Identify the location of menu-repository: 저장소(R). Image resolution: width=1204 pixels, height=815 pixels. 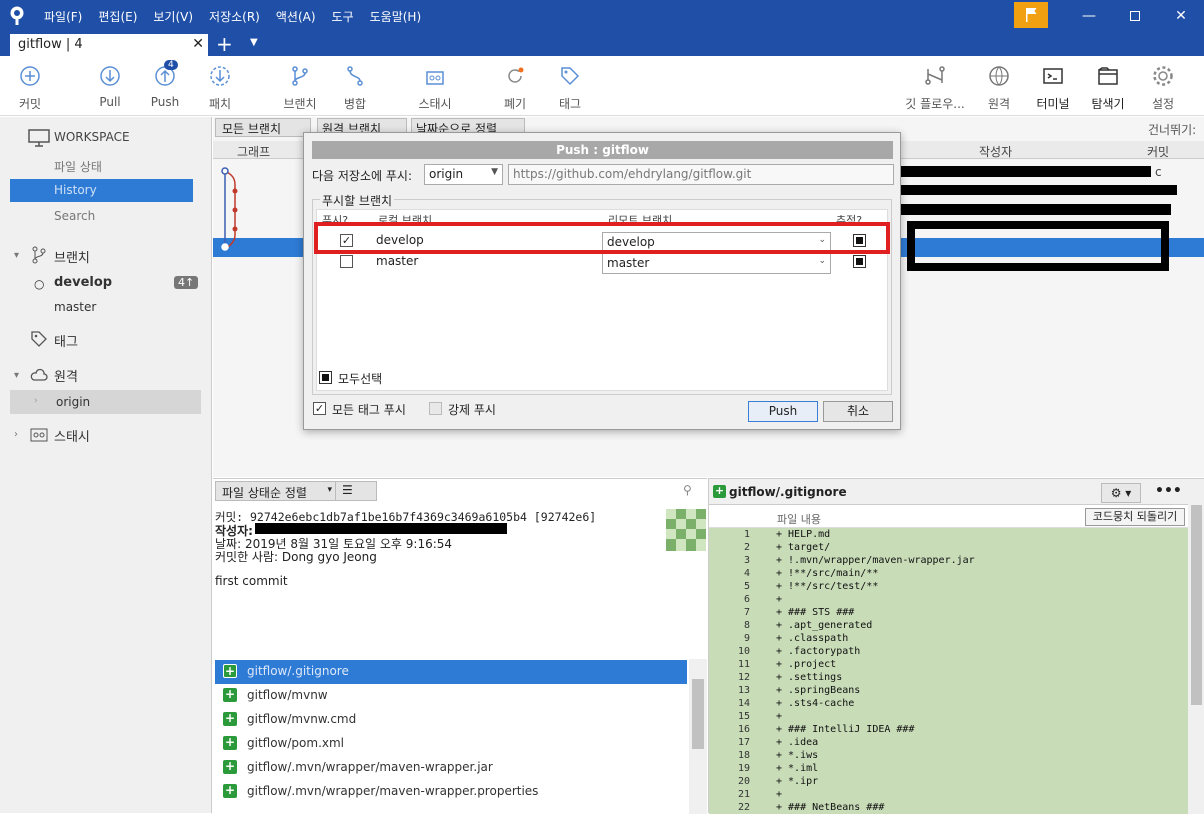
(234, 16).